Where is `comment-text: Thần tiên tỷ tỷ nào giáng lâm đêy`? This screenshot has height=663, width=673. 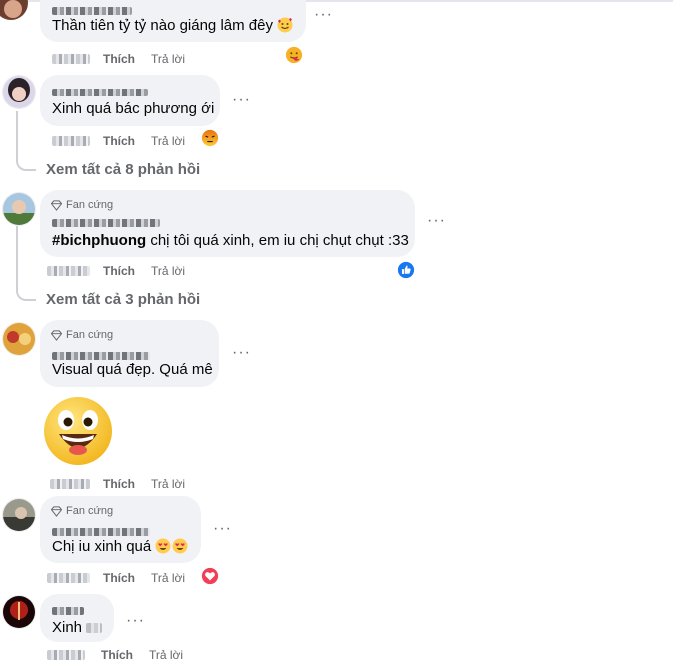 comment-text: Thần tiên tỷ tỷ nào giáng lâm đêy is located at coordinates (172, 26).